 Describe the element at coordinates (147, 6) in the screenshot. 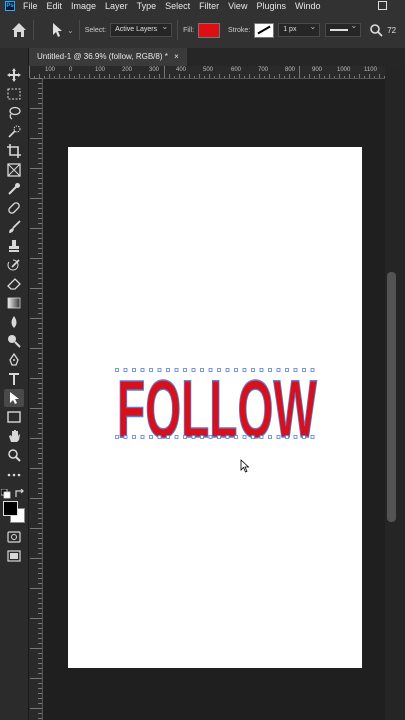

I see `menu-type: Type` at that location.